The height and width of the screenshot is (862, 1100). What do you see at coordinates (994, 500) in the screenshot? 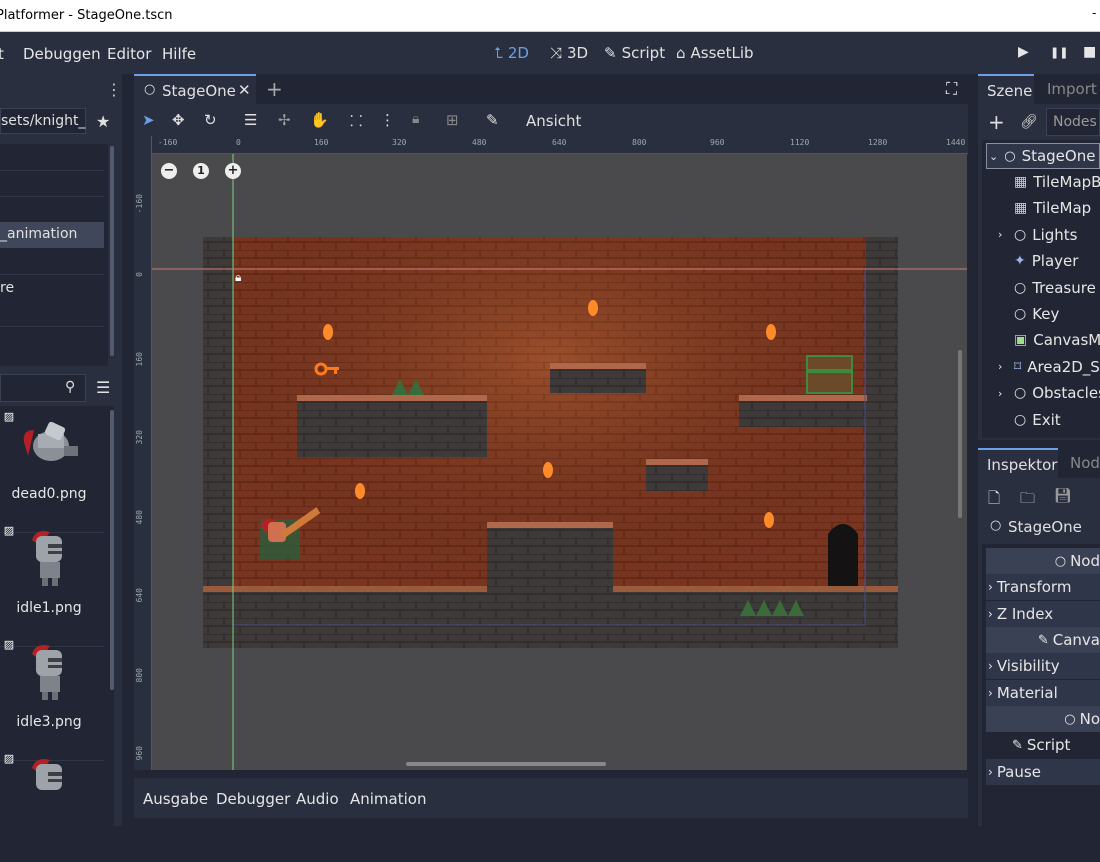
I see `new-resource-icon: 🗋︎` at bounding box center [994, 500].